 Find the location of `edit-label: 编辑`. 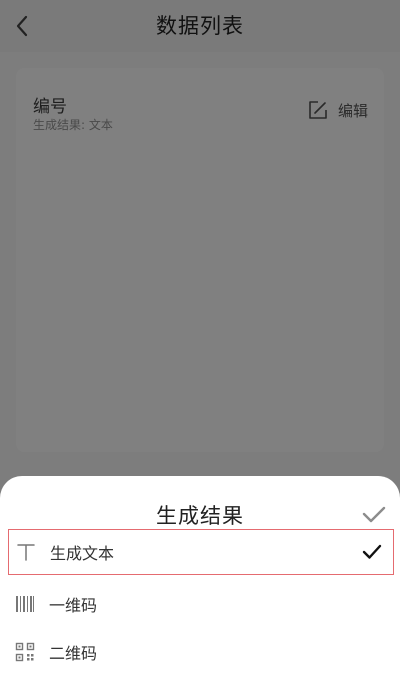

edit-label: 编辑 is located at coordinates (352, 111).